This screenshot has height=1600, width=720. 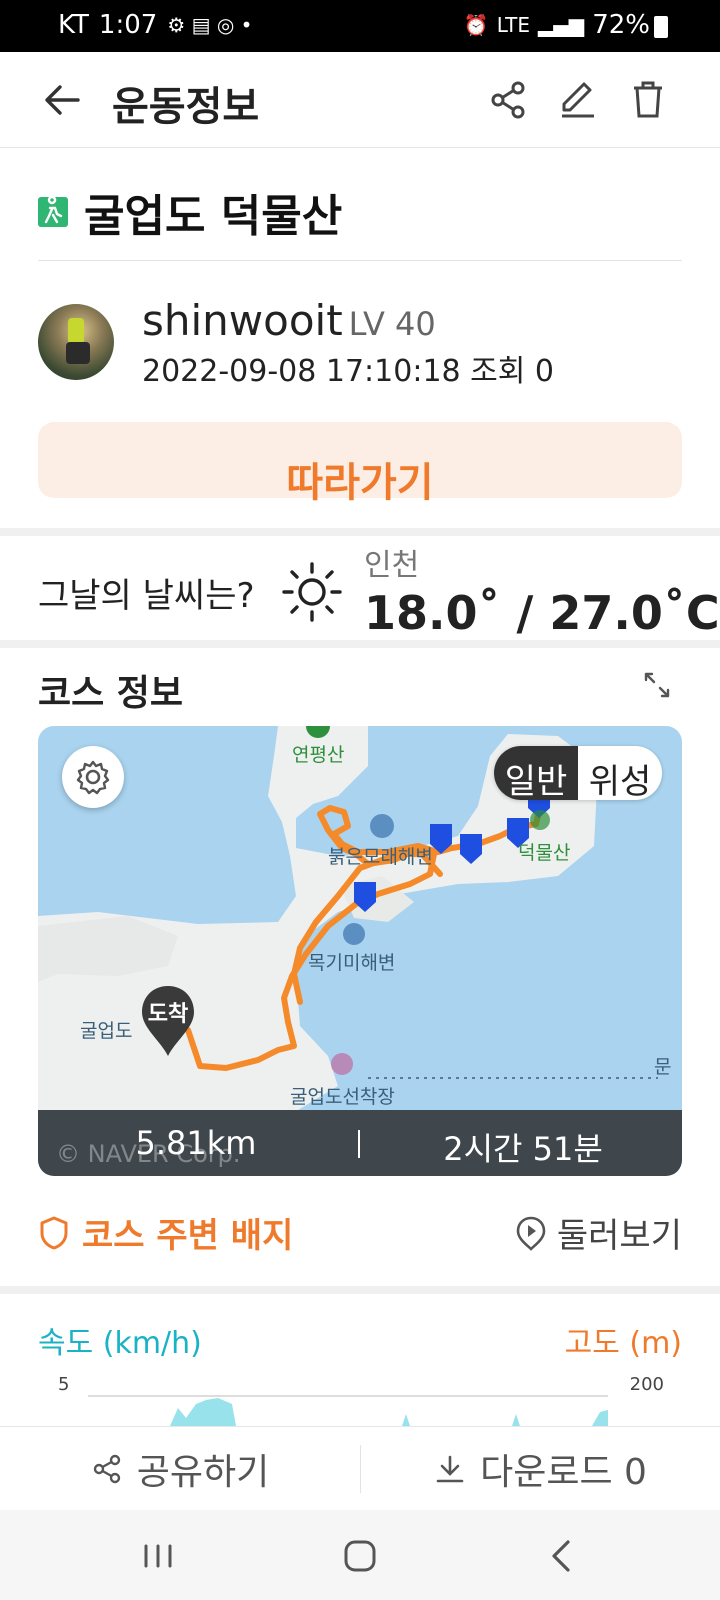 I want to click on expand-icon, so click(x=657, y=685).